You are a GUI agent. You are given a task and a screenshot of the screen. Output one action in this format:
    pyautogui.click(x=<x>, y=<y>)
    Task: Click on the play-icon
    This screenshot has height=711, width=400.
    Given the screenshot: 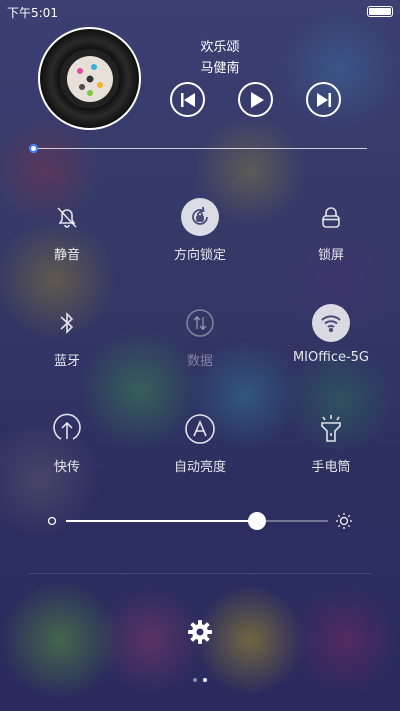 What is the action you would take?
    pyautogui.click(x=257, y=99)
    